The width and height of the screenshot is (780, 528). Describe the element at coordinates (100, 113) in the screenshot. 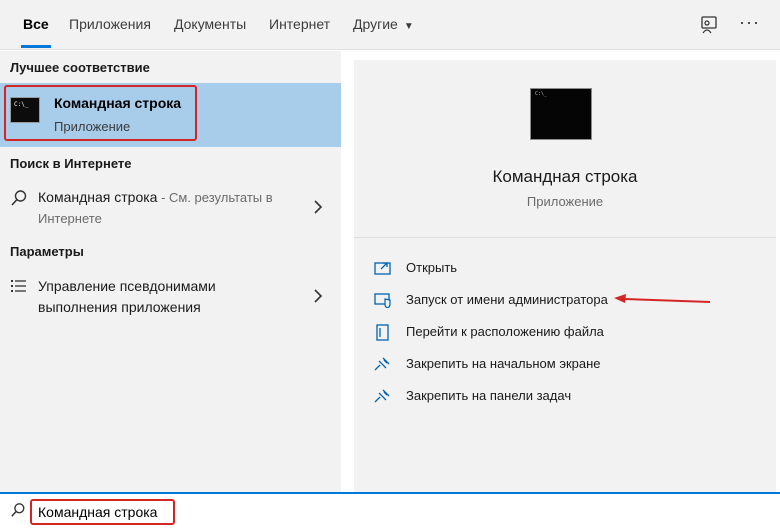

I see `annotation-highlight-box` at that location.